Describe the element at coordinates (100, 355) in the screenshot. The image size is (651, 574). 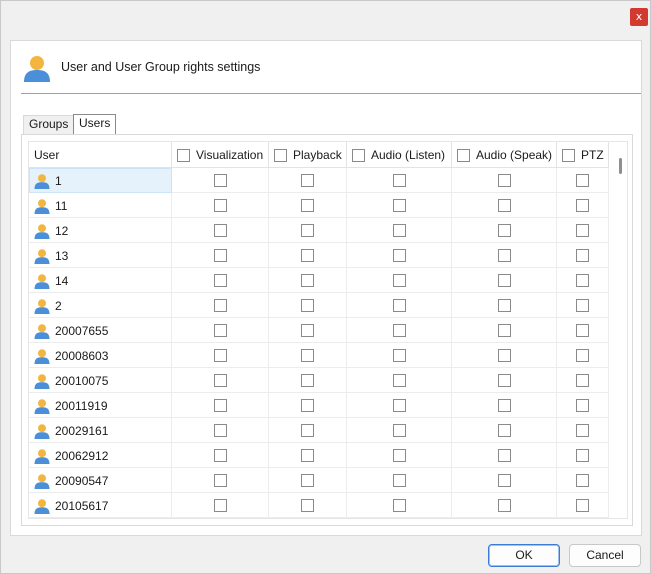
I see `user-cell: 20008603` at that location.